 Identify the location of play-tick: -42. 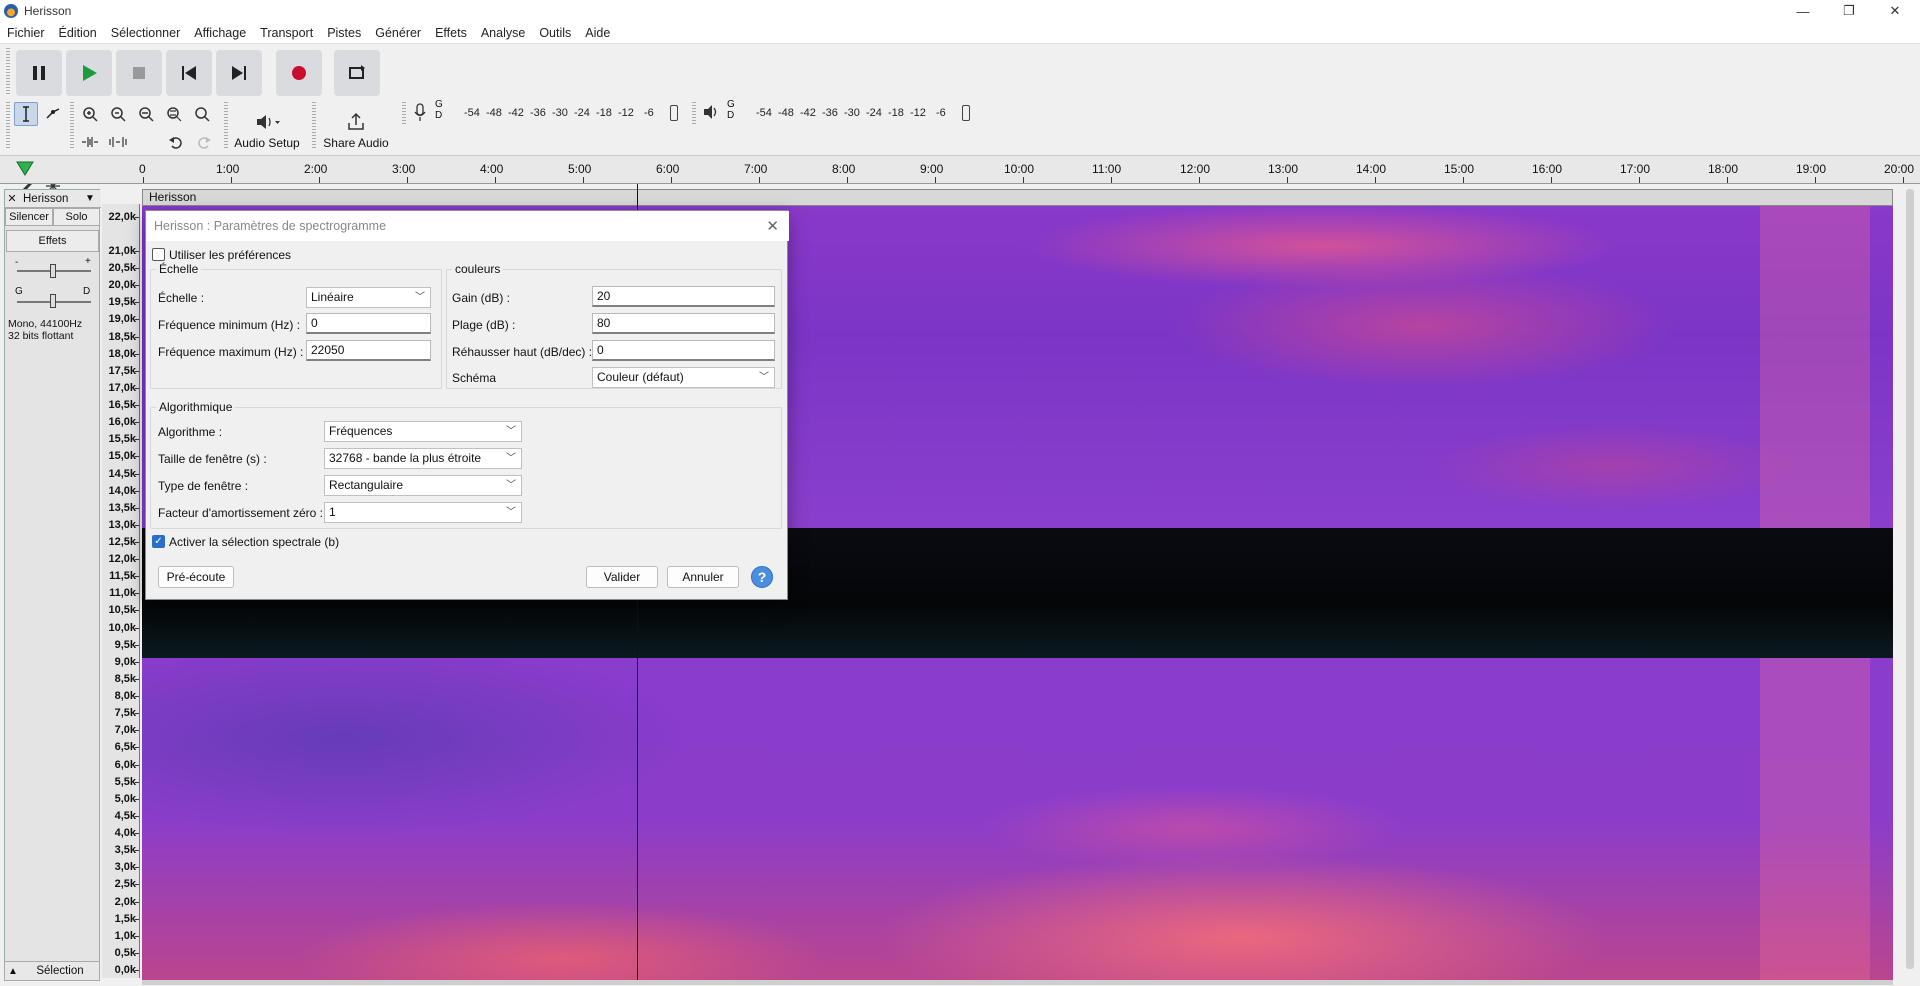
(808, 113).